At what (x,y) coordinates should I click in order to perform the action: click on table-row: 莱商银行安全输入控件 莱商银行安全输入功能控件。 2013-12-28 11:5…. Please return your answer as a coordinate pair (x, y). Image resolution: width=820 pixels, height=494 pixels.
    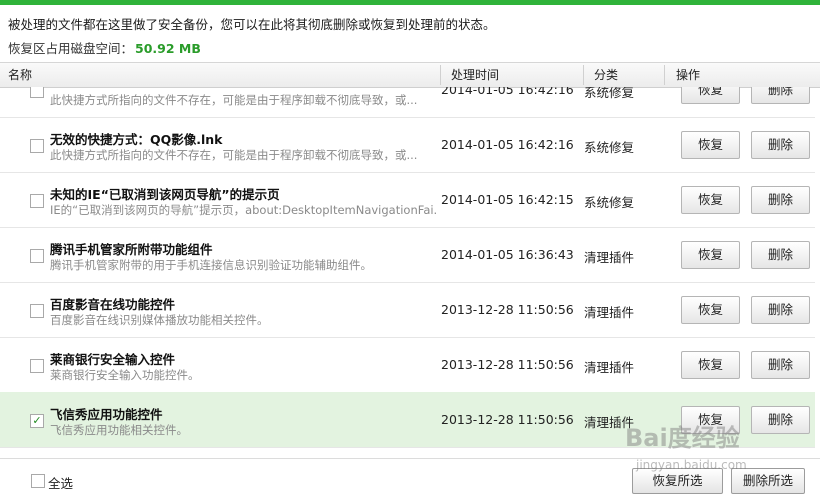
    Looking at the image, I should click on (407, 365).